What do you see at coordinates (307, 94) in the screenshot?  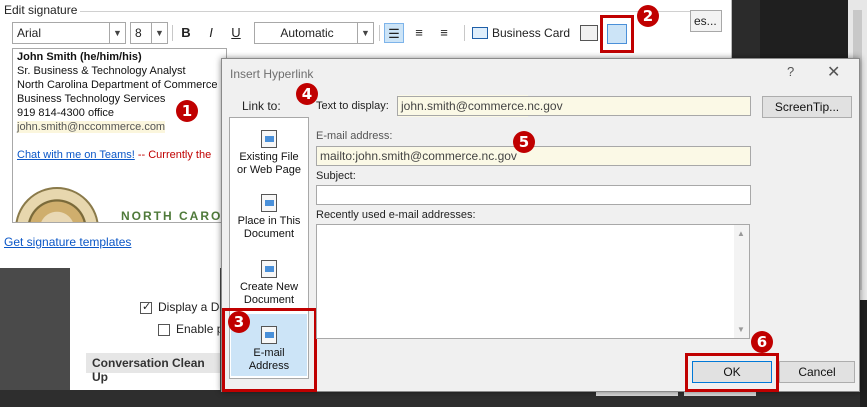 I see `callout-badge: 4` at bounding box center [307, 94].